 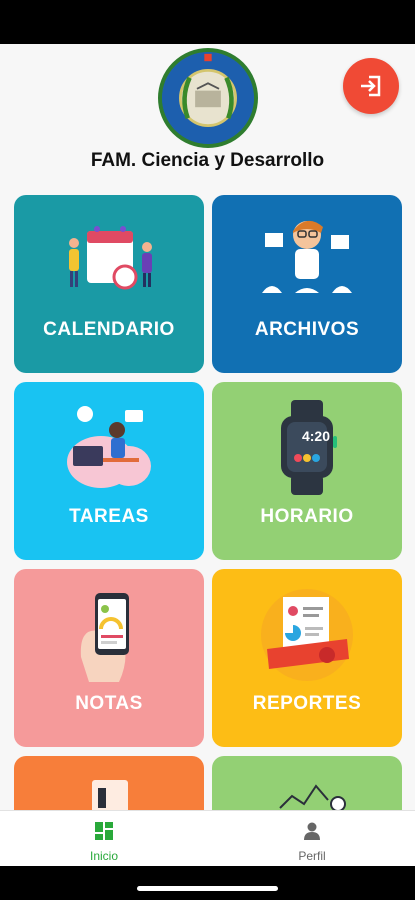 I want to click on dashboard-icon, so click(x=104, y=831).